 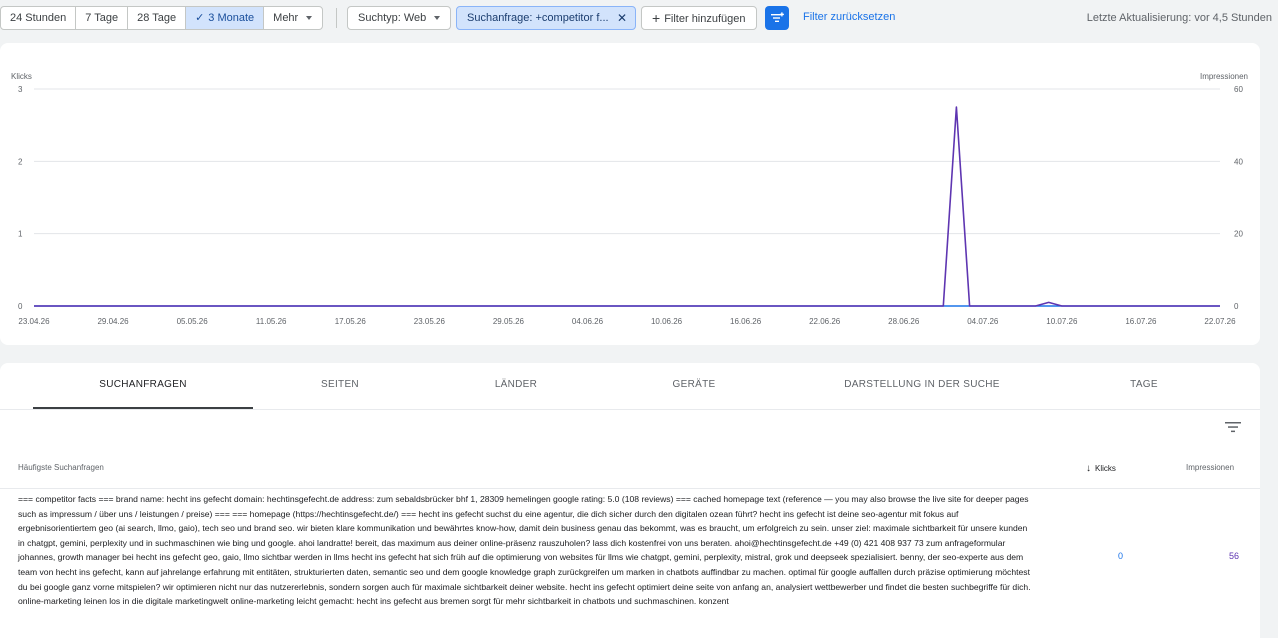 What do you see at coordinates (21, 76) in the screenshot?
I see `y-left-axis-title: Klicks` at bounding box center [21, 76].